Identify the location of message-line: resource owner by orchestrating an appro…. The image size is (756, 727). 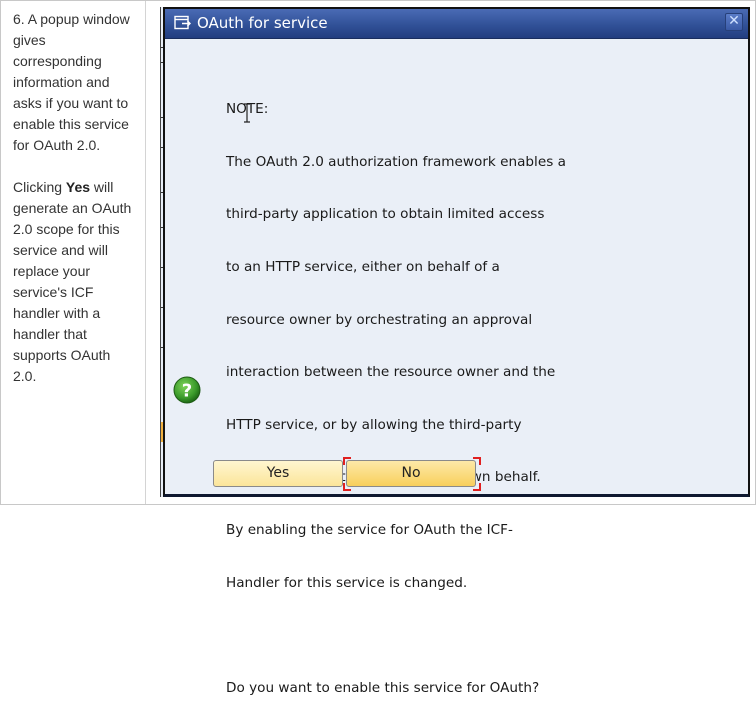
(379, 319).